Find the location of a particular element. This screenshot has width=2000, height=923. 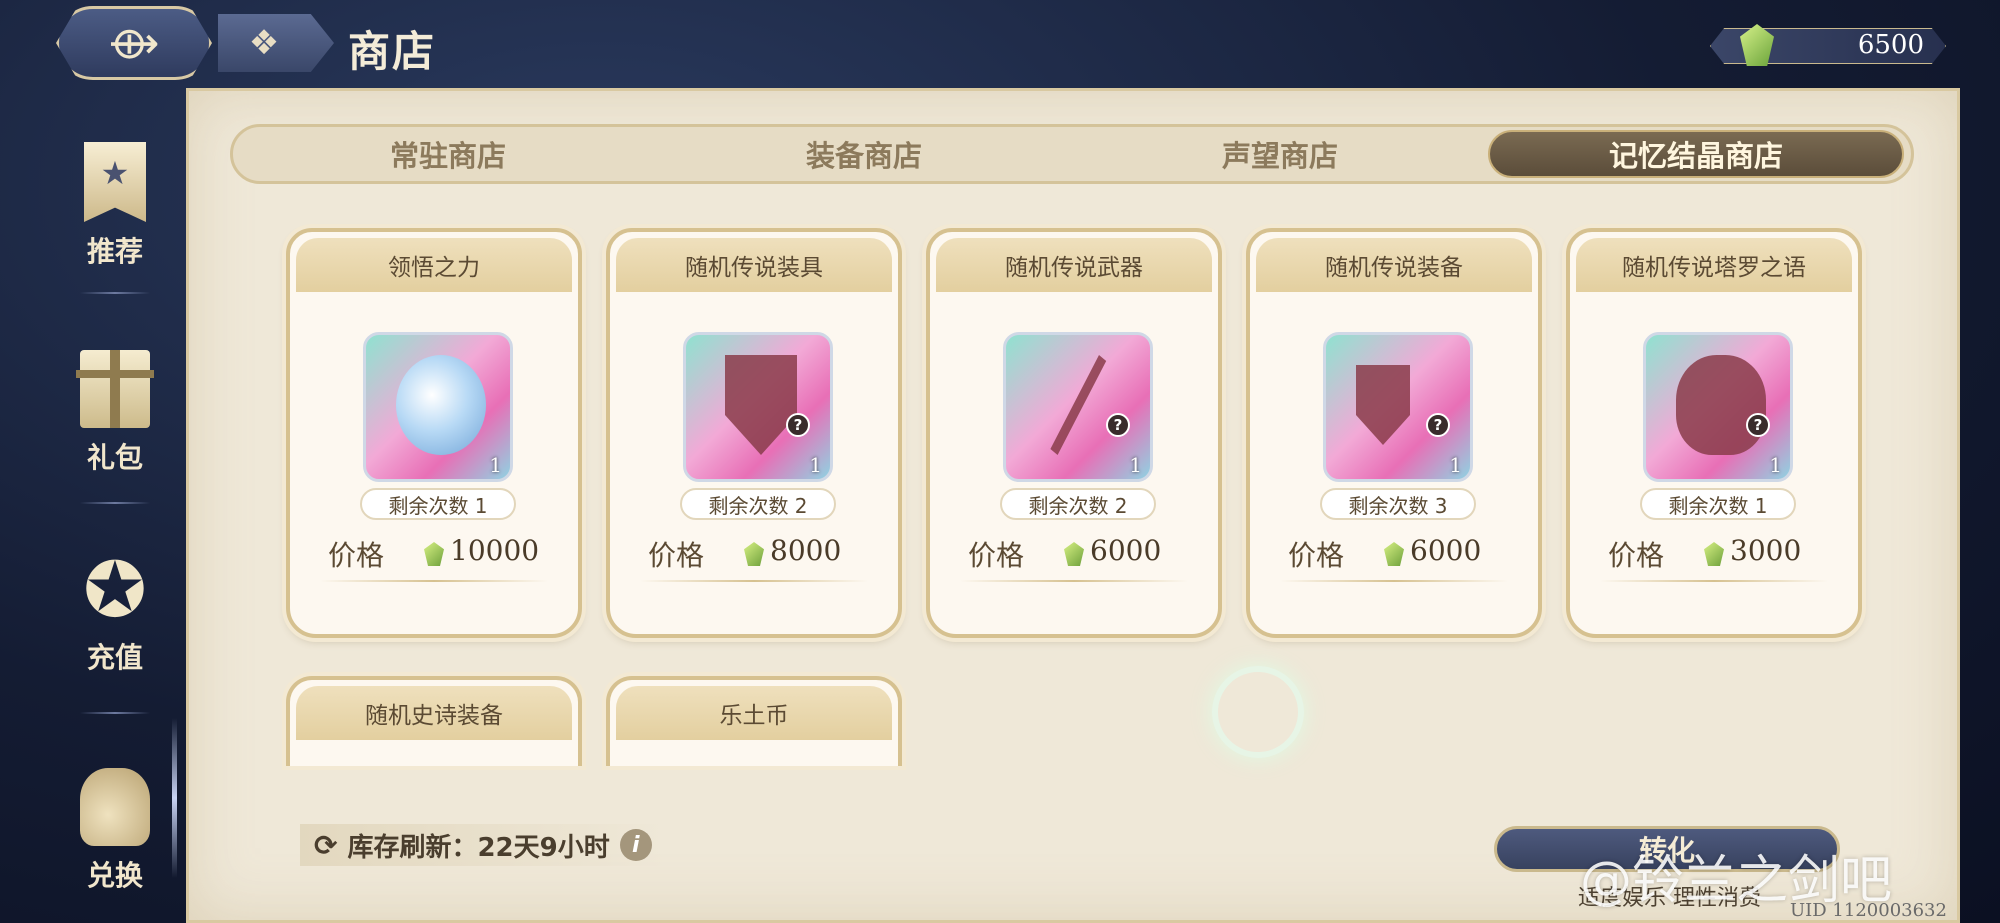

remaining-count: 剩余次数 3 is located at coordinates (1398, 504).